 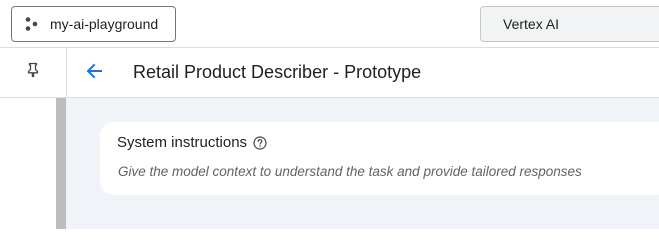 I want to click on pin-button, so click(x=33, y=72).